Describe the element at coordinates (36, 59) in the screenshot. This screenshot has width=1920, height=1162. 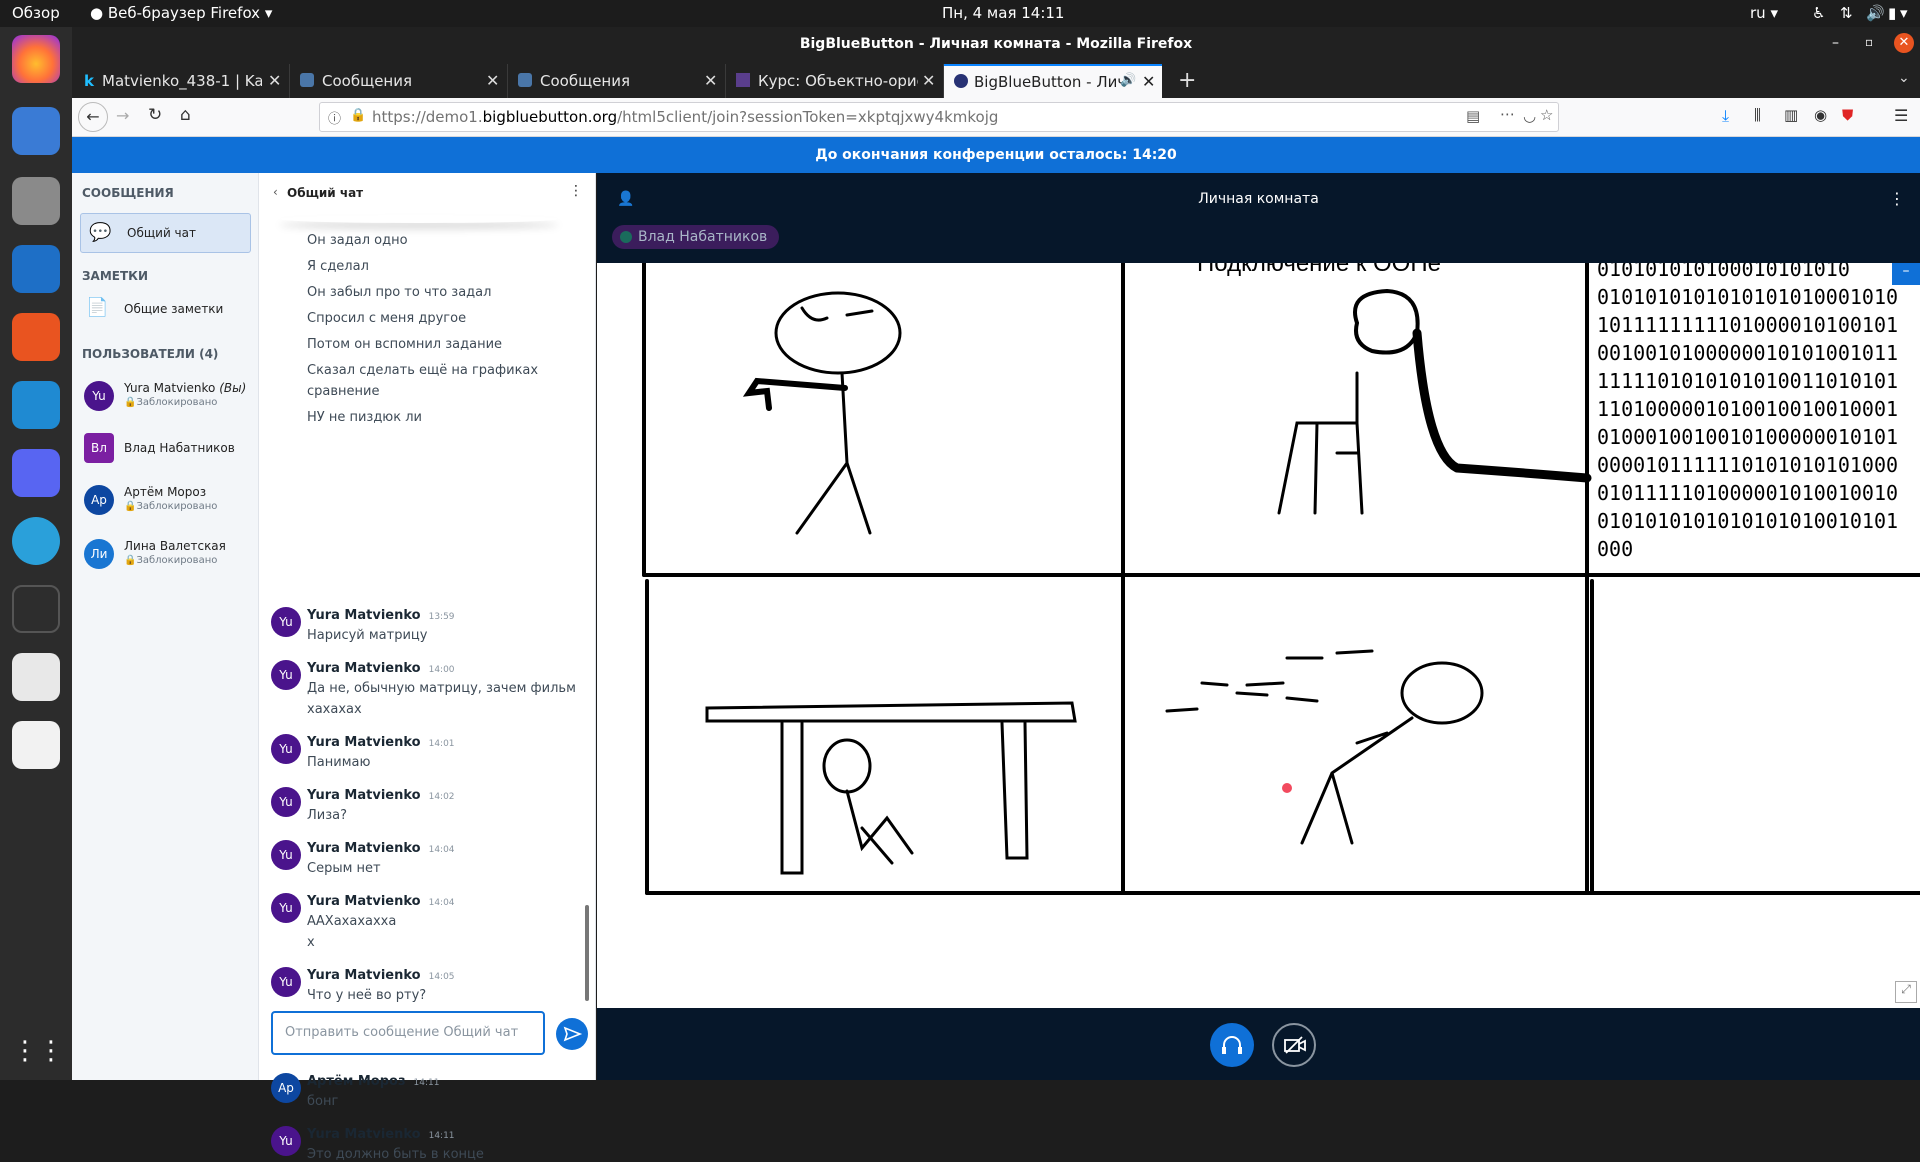
I see `firefox-icon` at that location.